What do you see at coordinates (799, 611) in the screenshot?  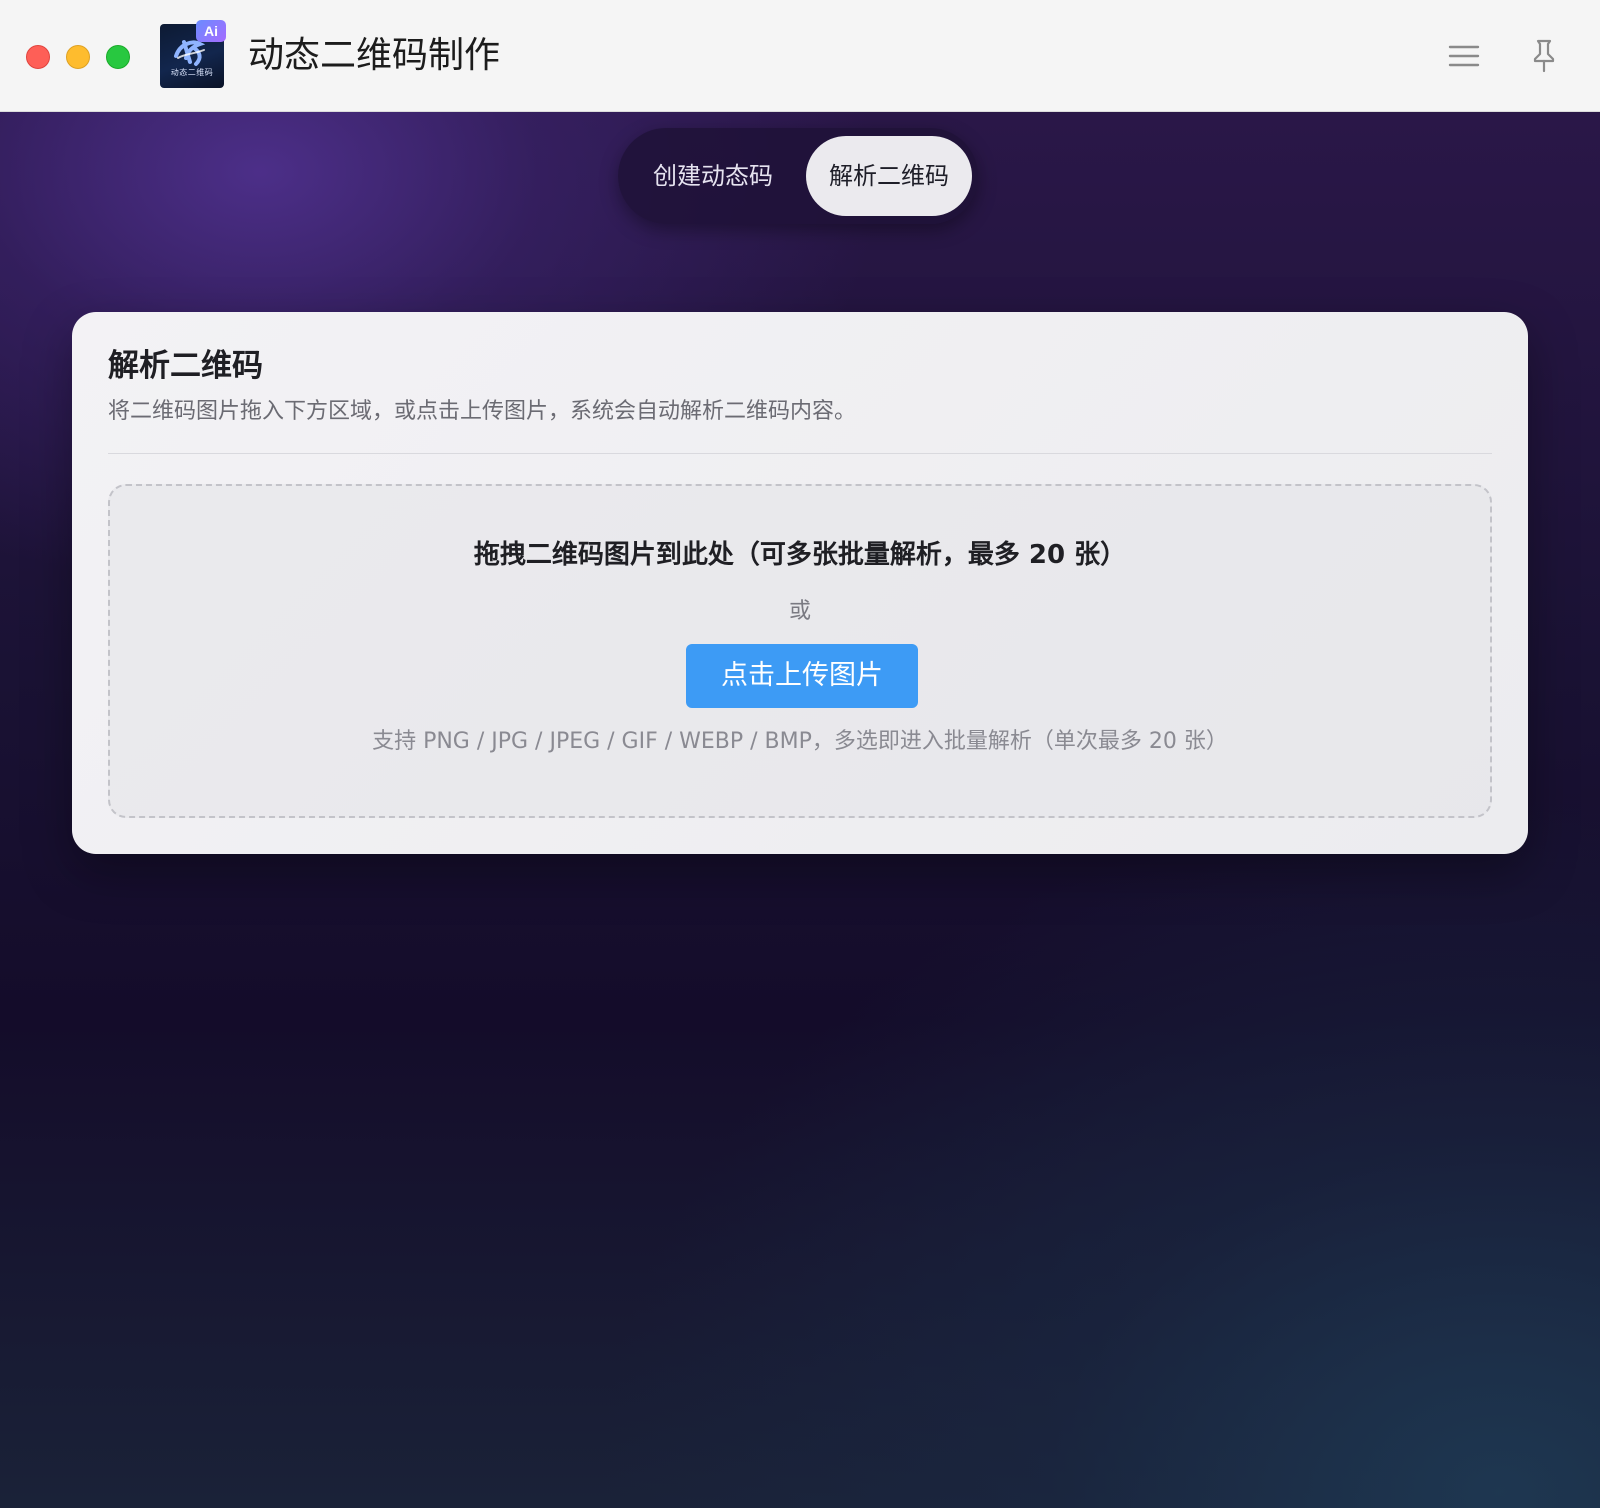 I see `dropzone-or-text: 或` at bounding box center [799, 611].